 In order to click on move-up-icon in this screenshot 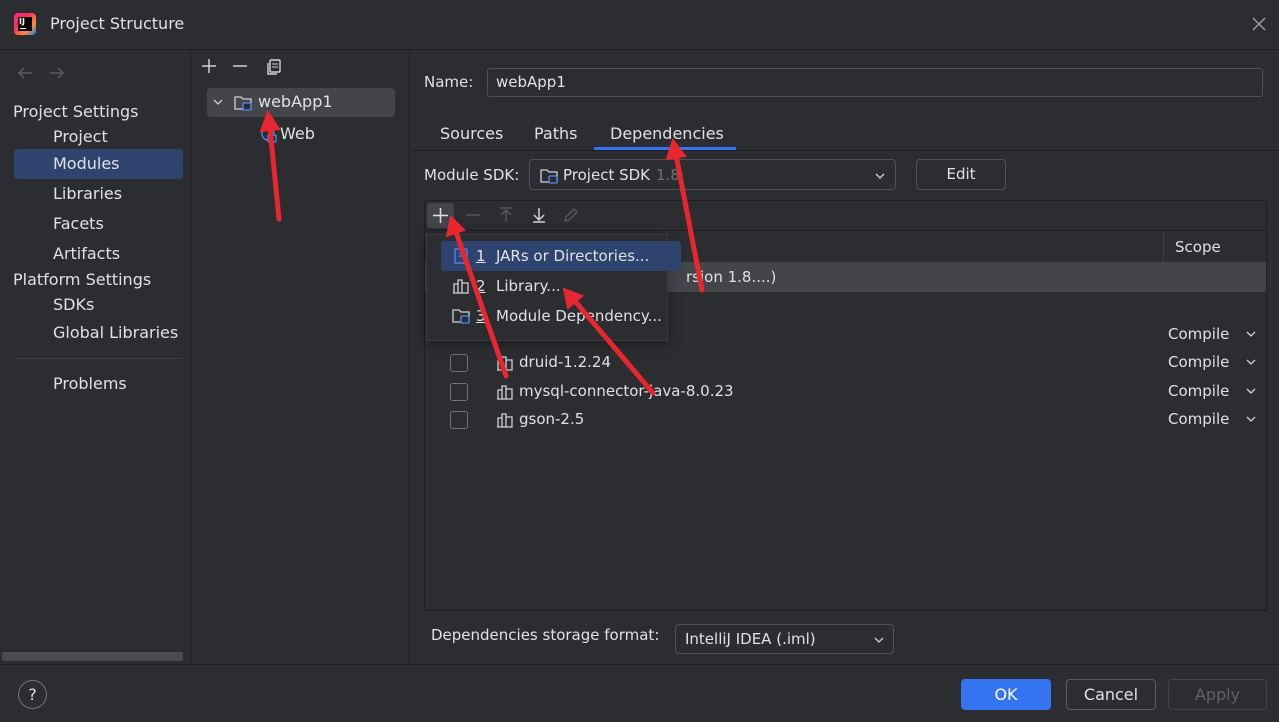, I will do `click(506, 215)`.